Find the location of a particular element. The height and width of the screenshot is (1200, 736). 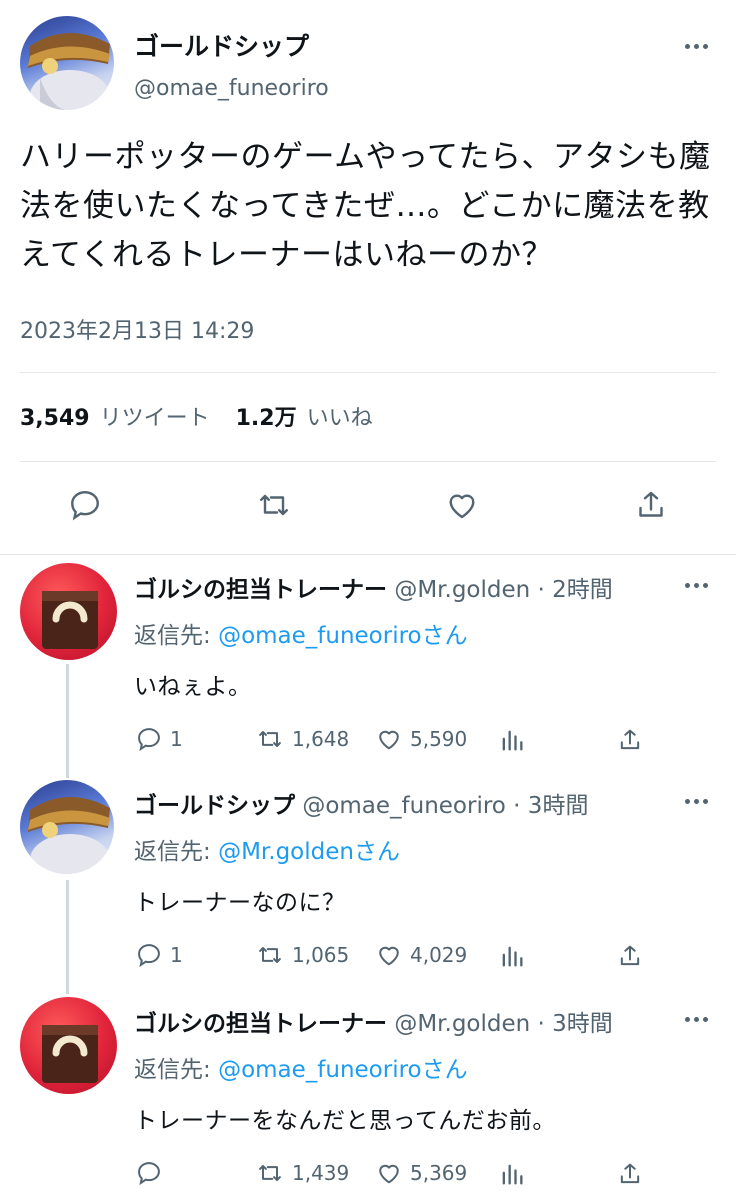

like-button: 4,029 is located at coordinates (420, 955).